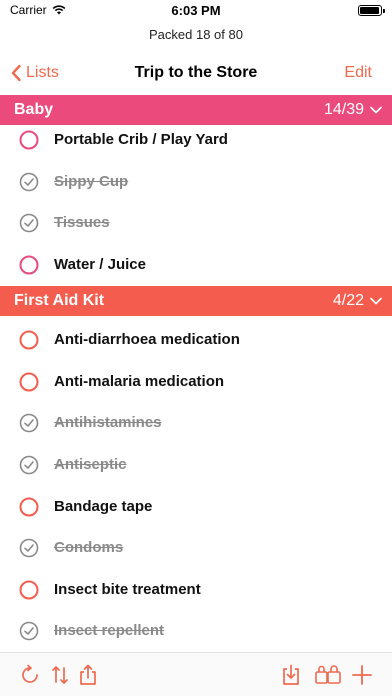 The image size is (392, 696). What do you see at coordinates (28, 10) in the screenshot?
I see `carrier-label: Carrier` at bounding box center [28, 10].